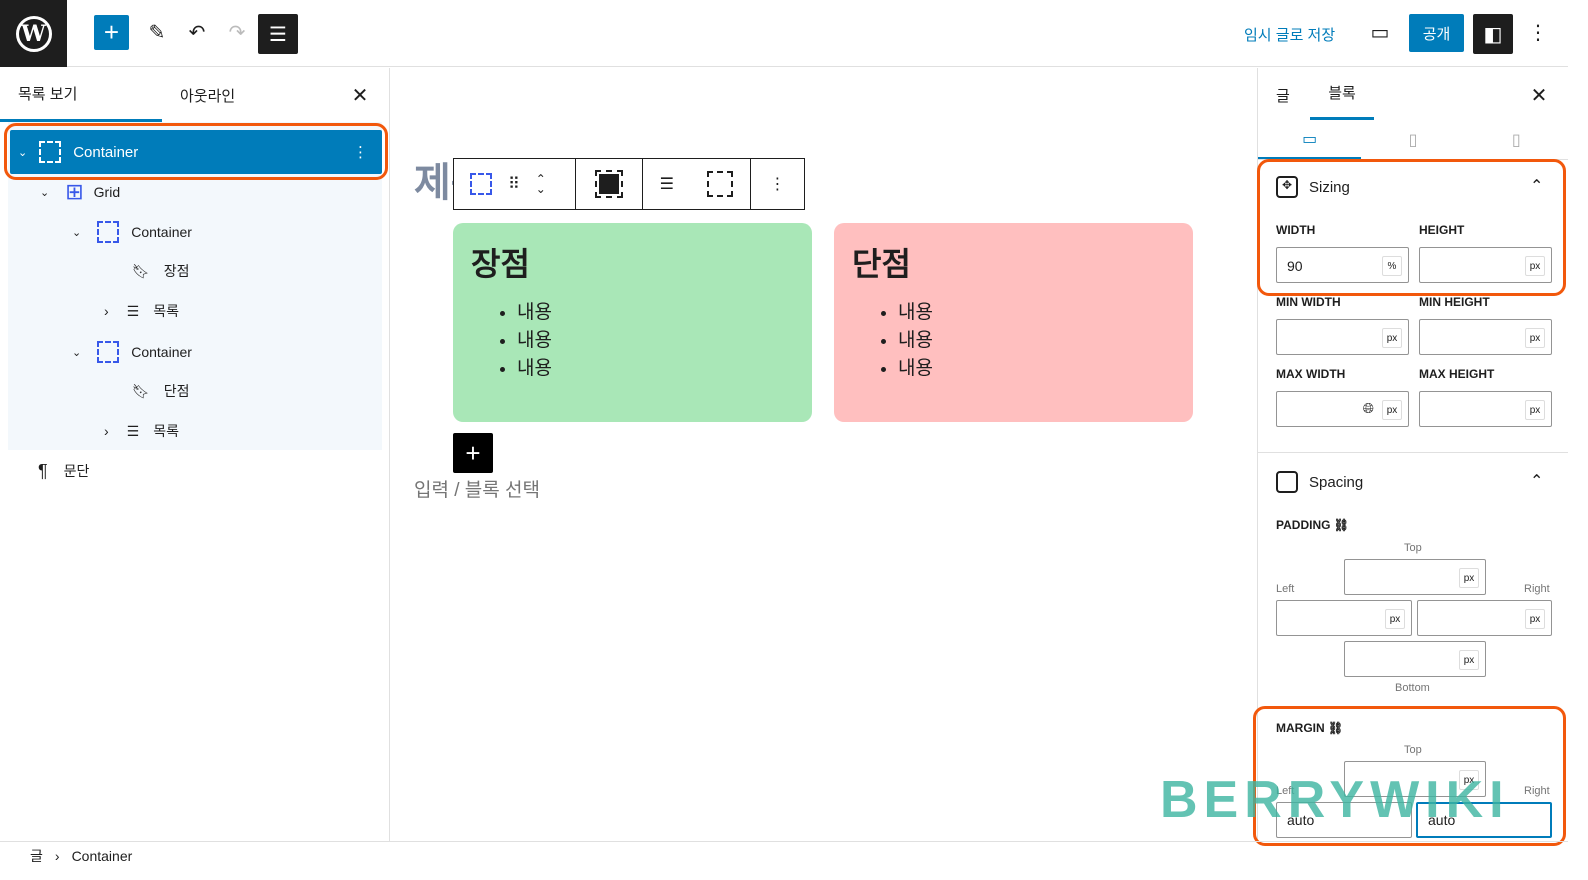 Image resolution: width=1588 pixels, height=880 pixels. What do you see at coordinates (36, 856) in the screenshot?
I see `breadcrumb-item: 글` at bounding box center [36, 856].